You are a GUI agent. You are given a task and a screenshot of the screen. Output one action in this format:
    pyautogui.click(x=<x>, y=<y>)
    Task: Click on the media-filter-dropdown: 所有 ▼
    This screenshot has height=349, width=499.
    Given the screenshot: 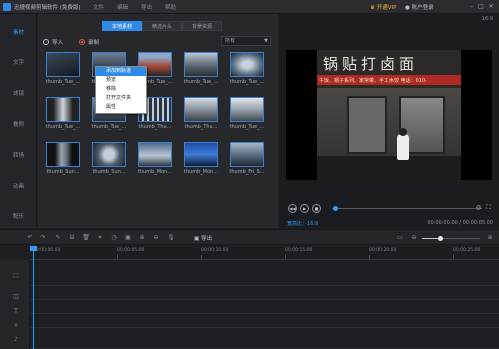 What is the action you would take?
    pyautogui.click(x=246, y=41)
    